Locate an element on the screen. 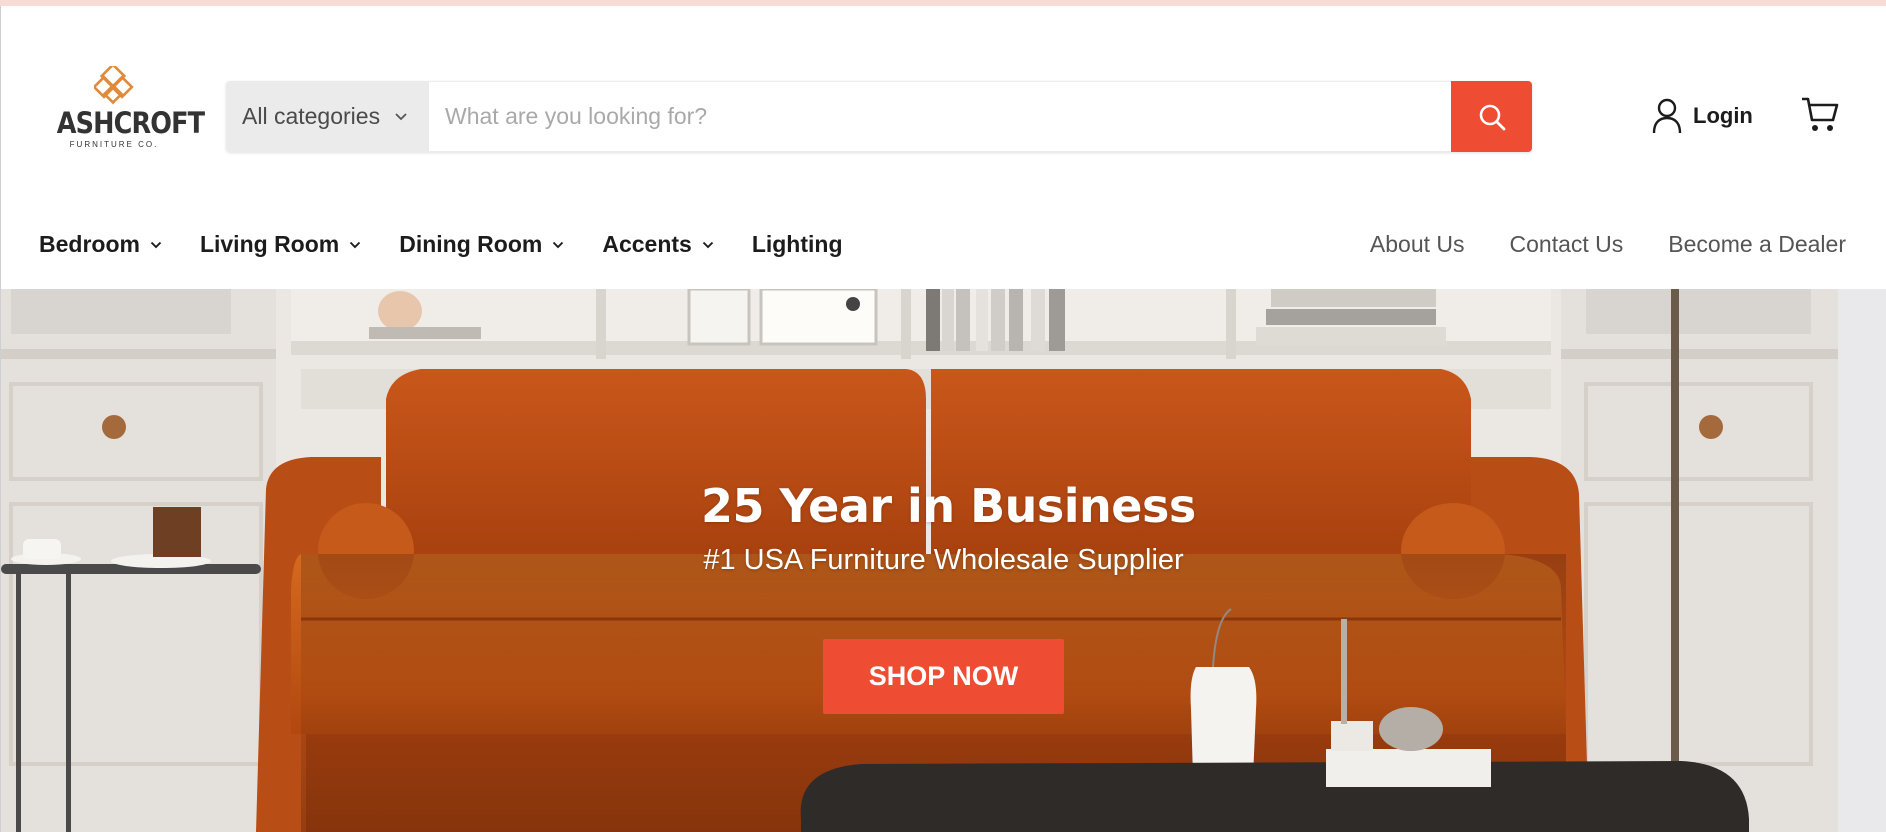 This screenshot has width=1886, height=832. nav-item-accents: Accents is located at coordinates (657, 244).